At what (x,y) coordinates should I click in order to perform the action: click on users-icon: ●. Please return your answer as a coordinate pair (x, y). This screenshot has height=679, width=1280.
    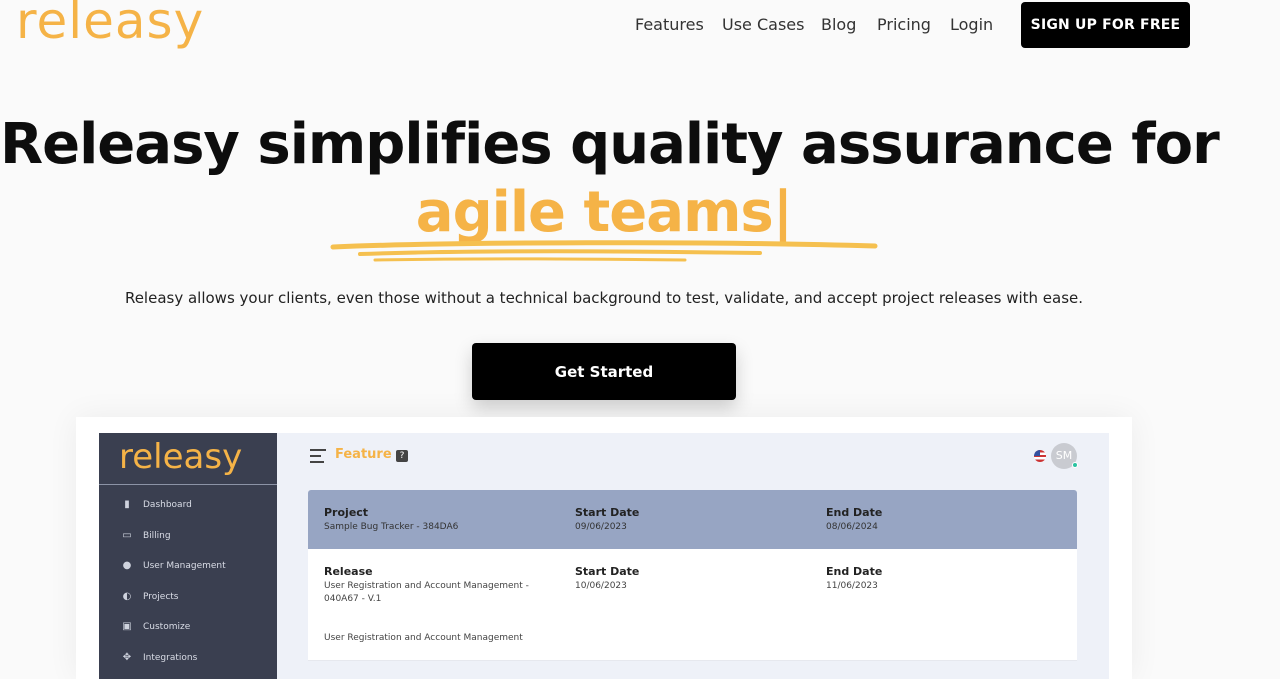
    Looking at the image, I should click on (127, 565).